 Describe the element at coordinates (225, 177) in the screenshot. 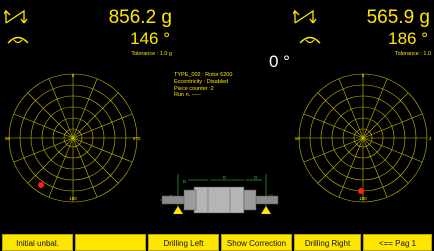

I see `dimension-label-b: D` at that location.